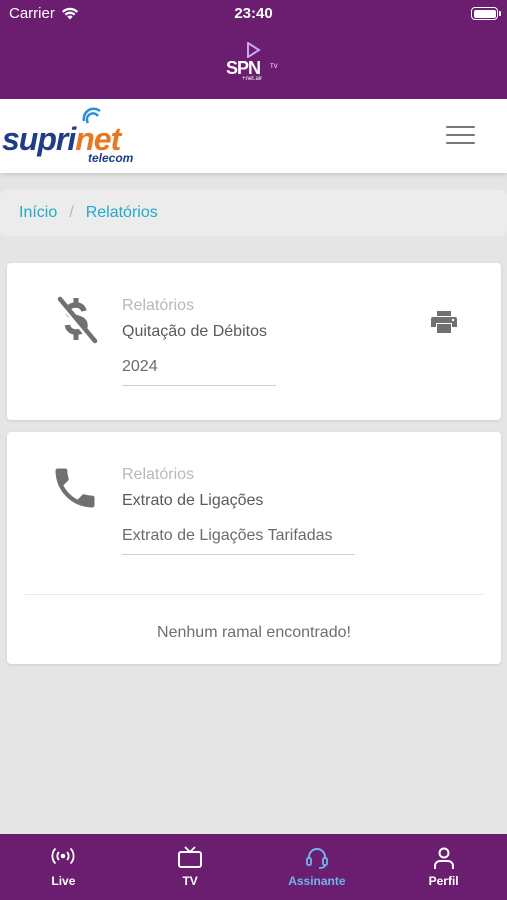  I want to click on battery-icon, so click(486, 13).